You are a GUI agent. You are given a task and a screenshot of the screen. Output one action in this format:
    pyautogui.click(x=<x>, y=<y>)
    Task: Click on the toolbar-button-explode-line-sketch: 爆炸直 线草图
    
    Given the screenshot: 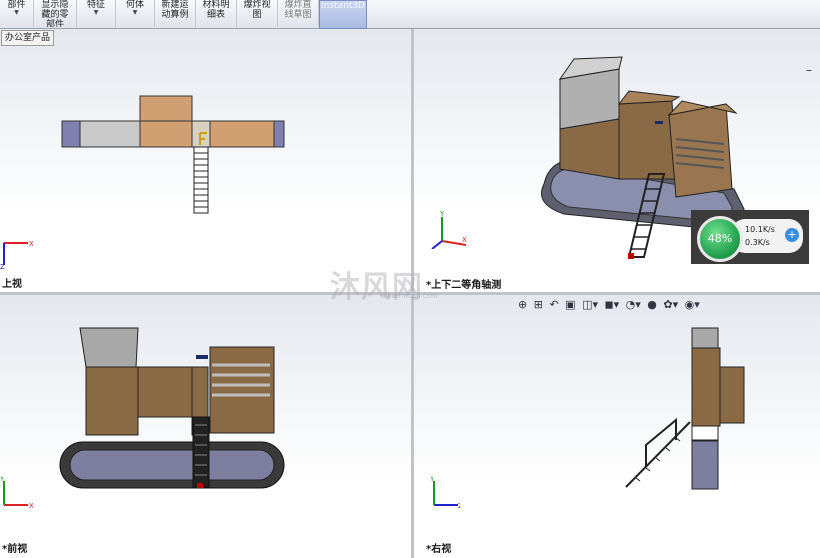 What is the action you would take?
    pyautogui.click(x=298, y=13)
    